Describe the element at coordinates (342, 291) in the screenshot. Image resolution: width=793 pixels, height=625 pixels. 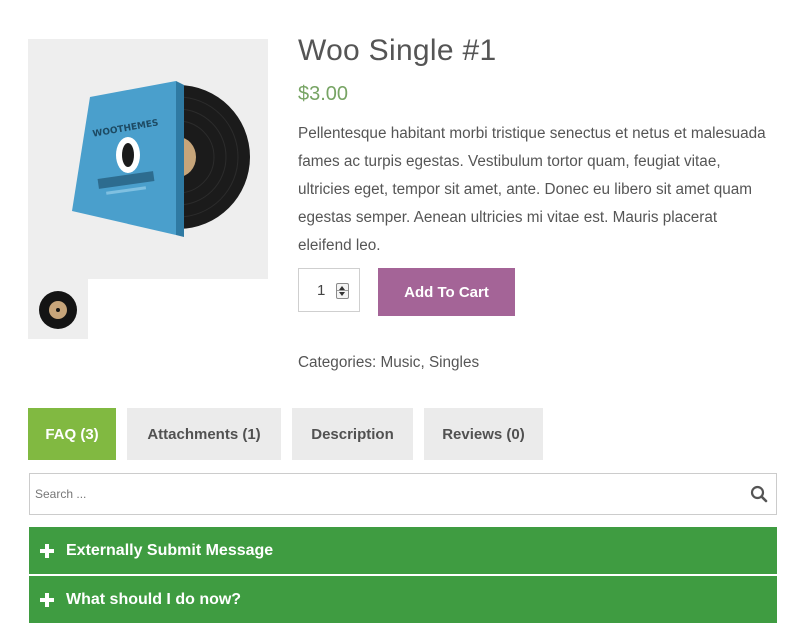
I see `quantity-stepper` at that location.